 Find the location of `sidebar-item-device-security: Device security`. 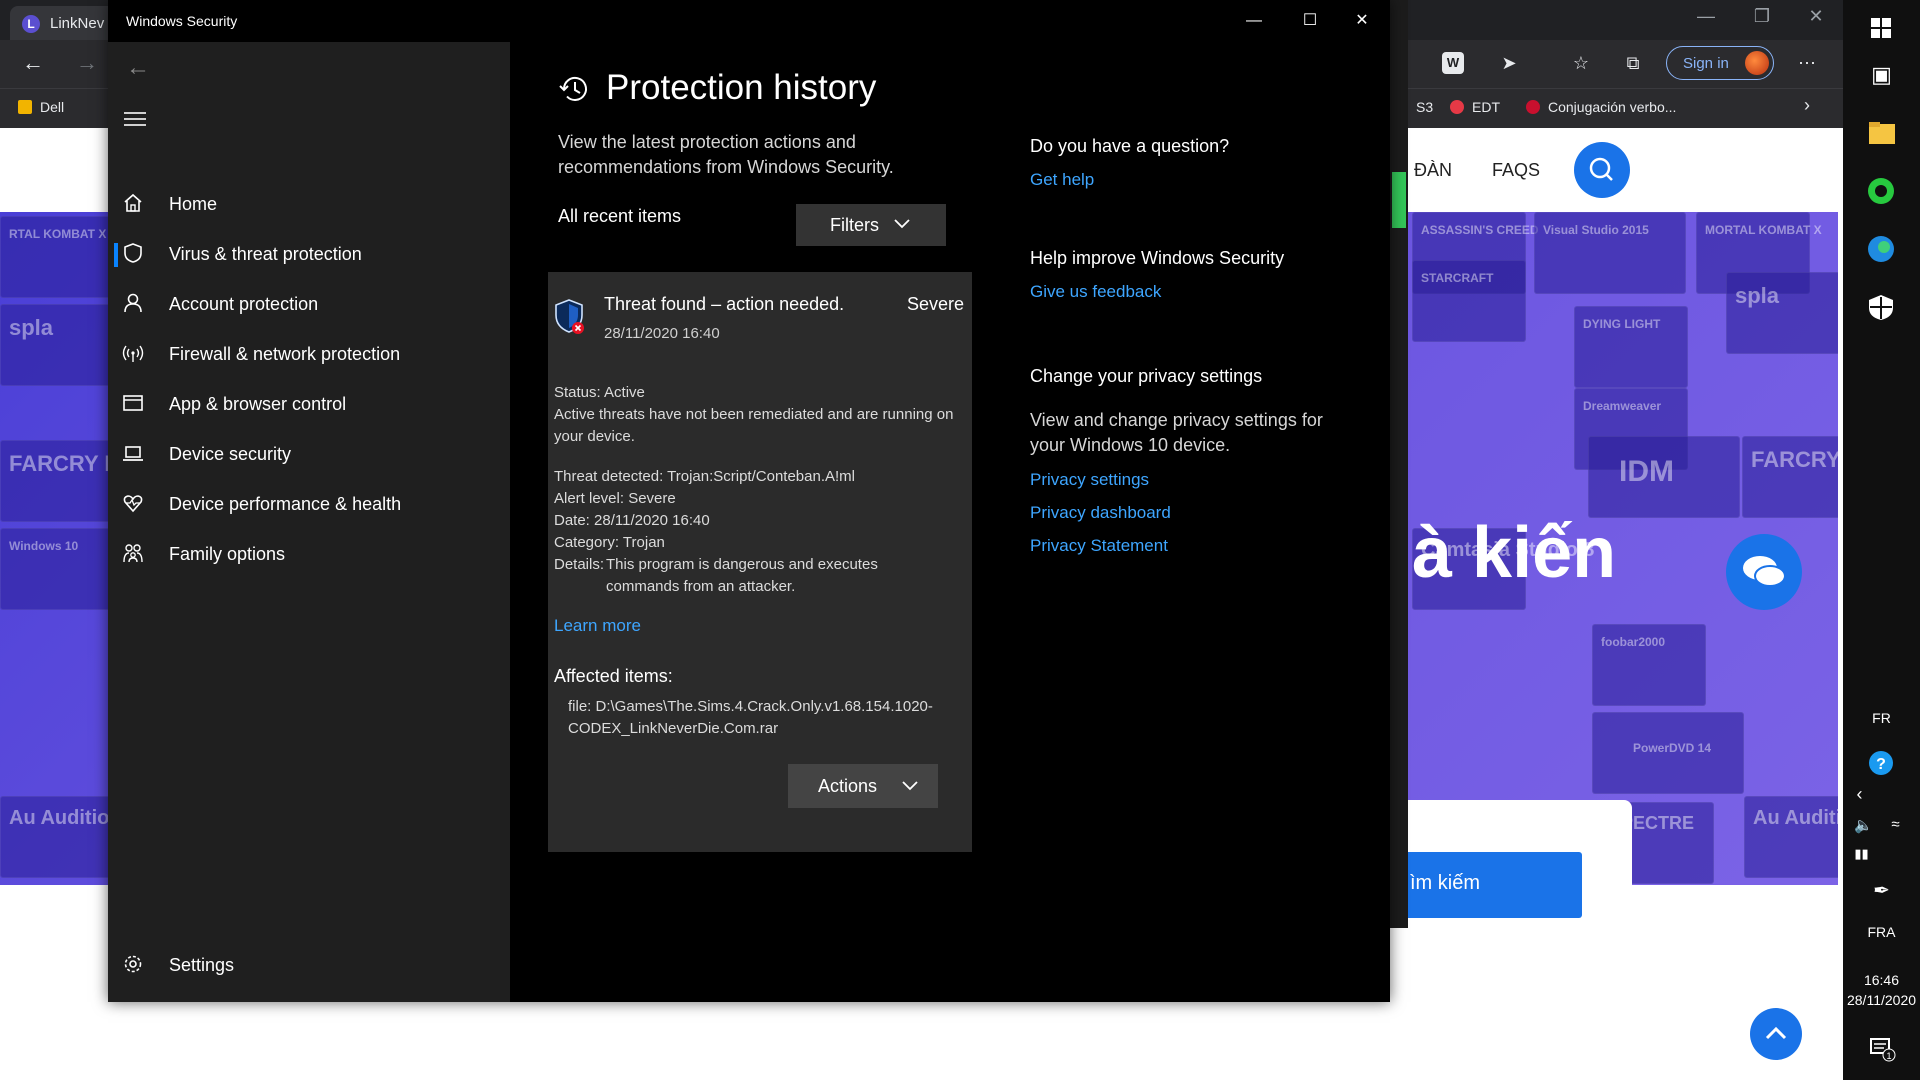

sidebar-item-device-security: Device security is located at coordinates (309, 454).